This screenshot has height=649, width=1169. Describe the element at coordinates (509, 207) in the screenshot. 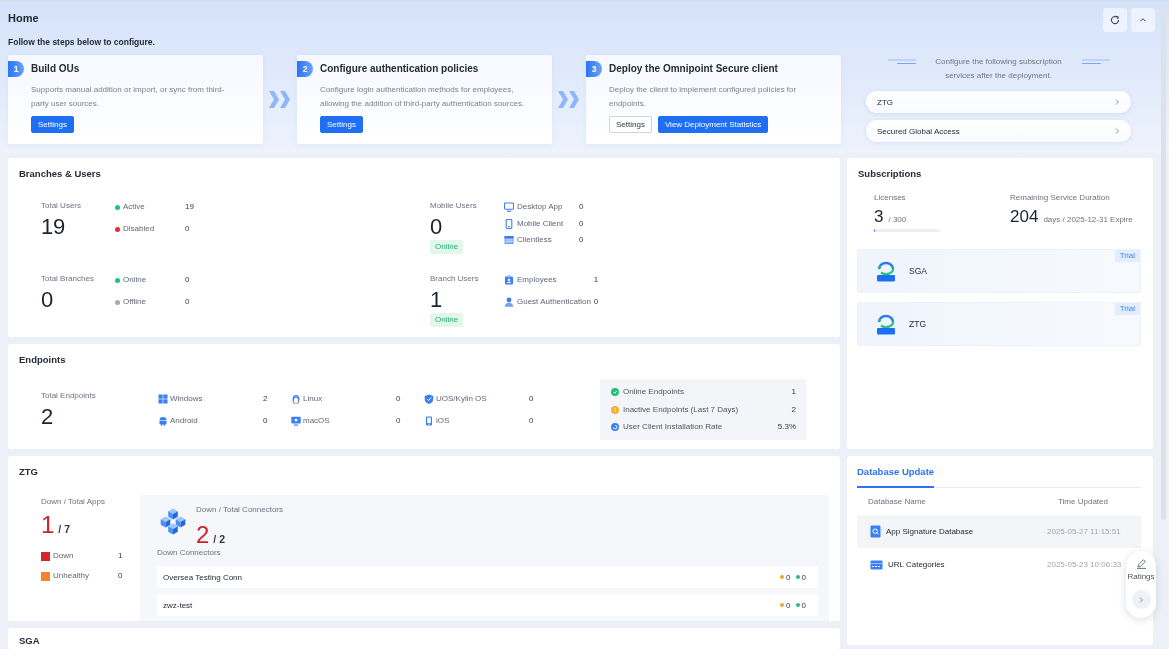

I see `monitor-icon` at that location.